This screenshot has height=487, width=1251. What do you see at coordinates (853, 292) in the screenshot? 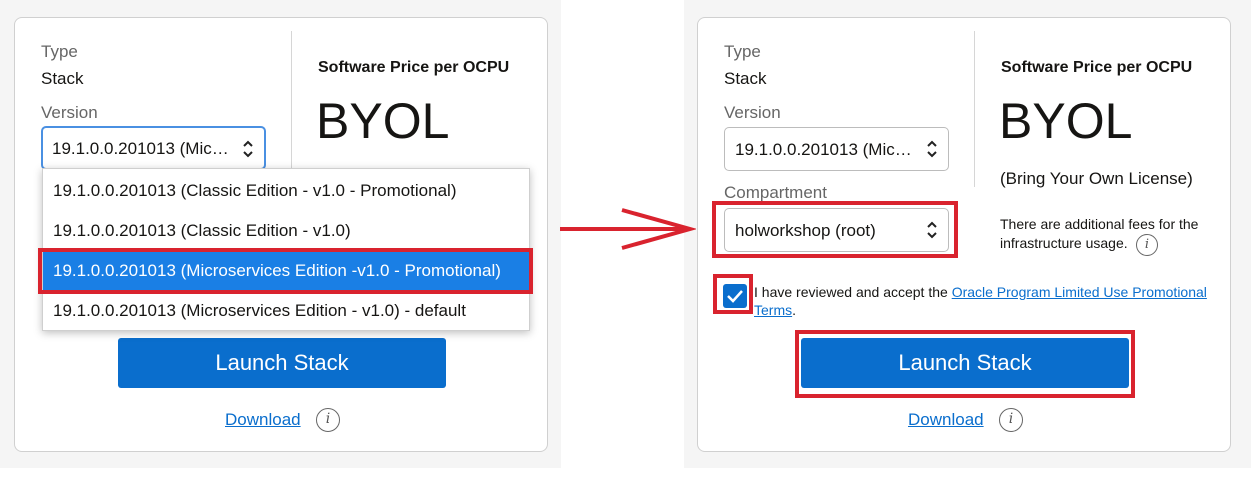
I see `terms-prefix: I have reviewed and accept the` at bounding box center [853, 292].